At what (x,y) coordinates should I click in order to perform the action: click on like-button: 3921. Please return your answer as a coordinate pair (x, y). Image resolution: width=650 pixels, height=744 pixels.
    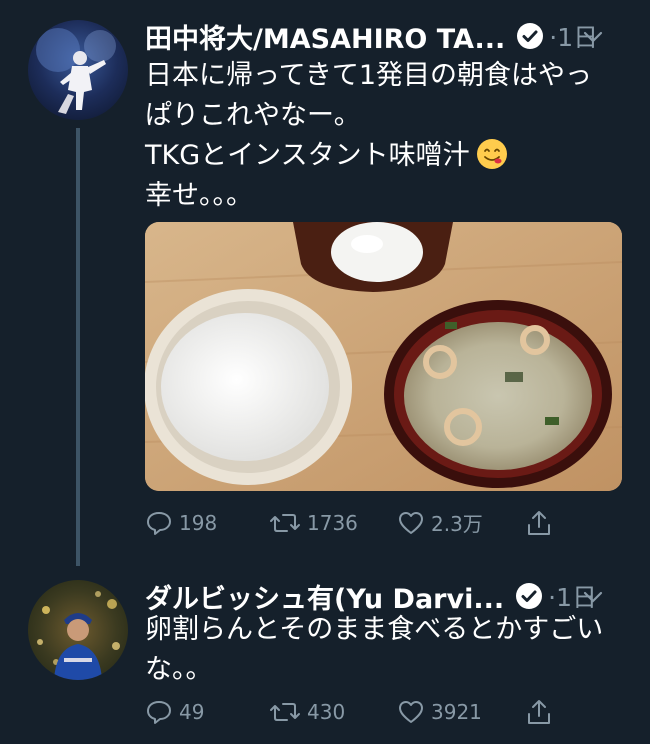
    Looking at the image, I should click on (461, 712).